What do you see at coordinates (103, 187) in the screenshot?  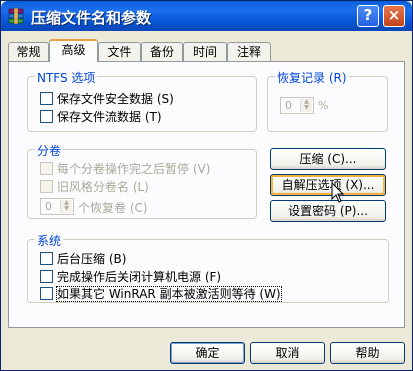 I see `checkbox-label: 旧风格分卷名 (L)` at bounding box center [103, 187].